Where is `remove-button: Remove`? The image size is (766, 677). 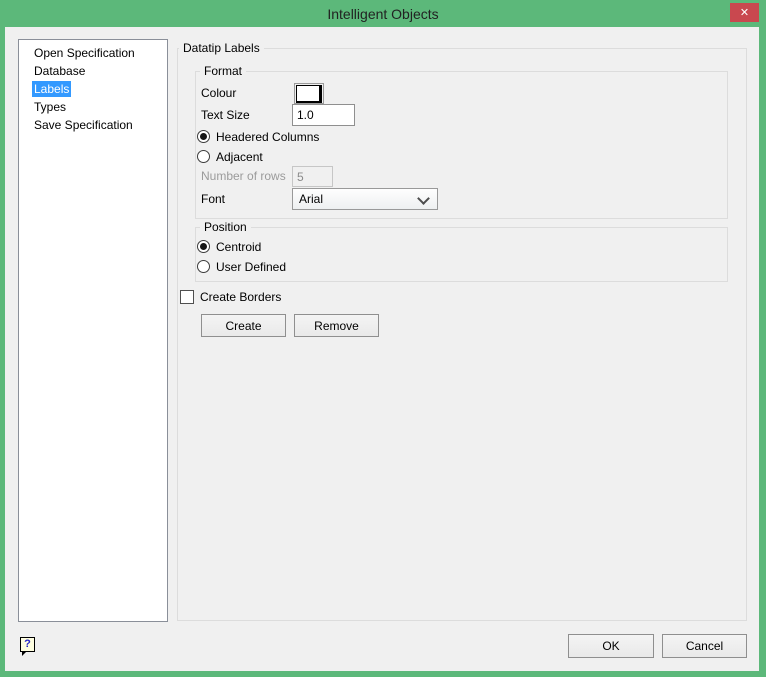
remove-button: Remove is located at coordinates (336, 325).